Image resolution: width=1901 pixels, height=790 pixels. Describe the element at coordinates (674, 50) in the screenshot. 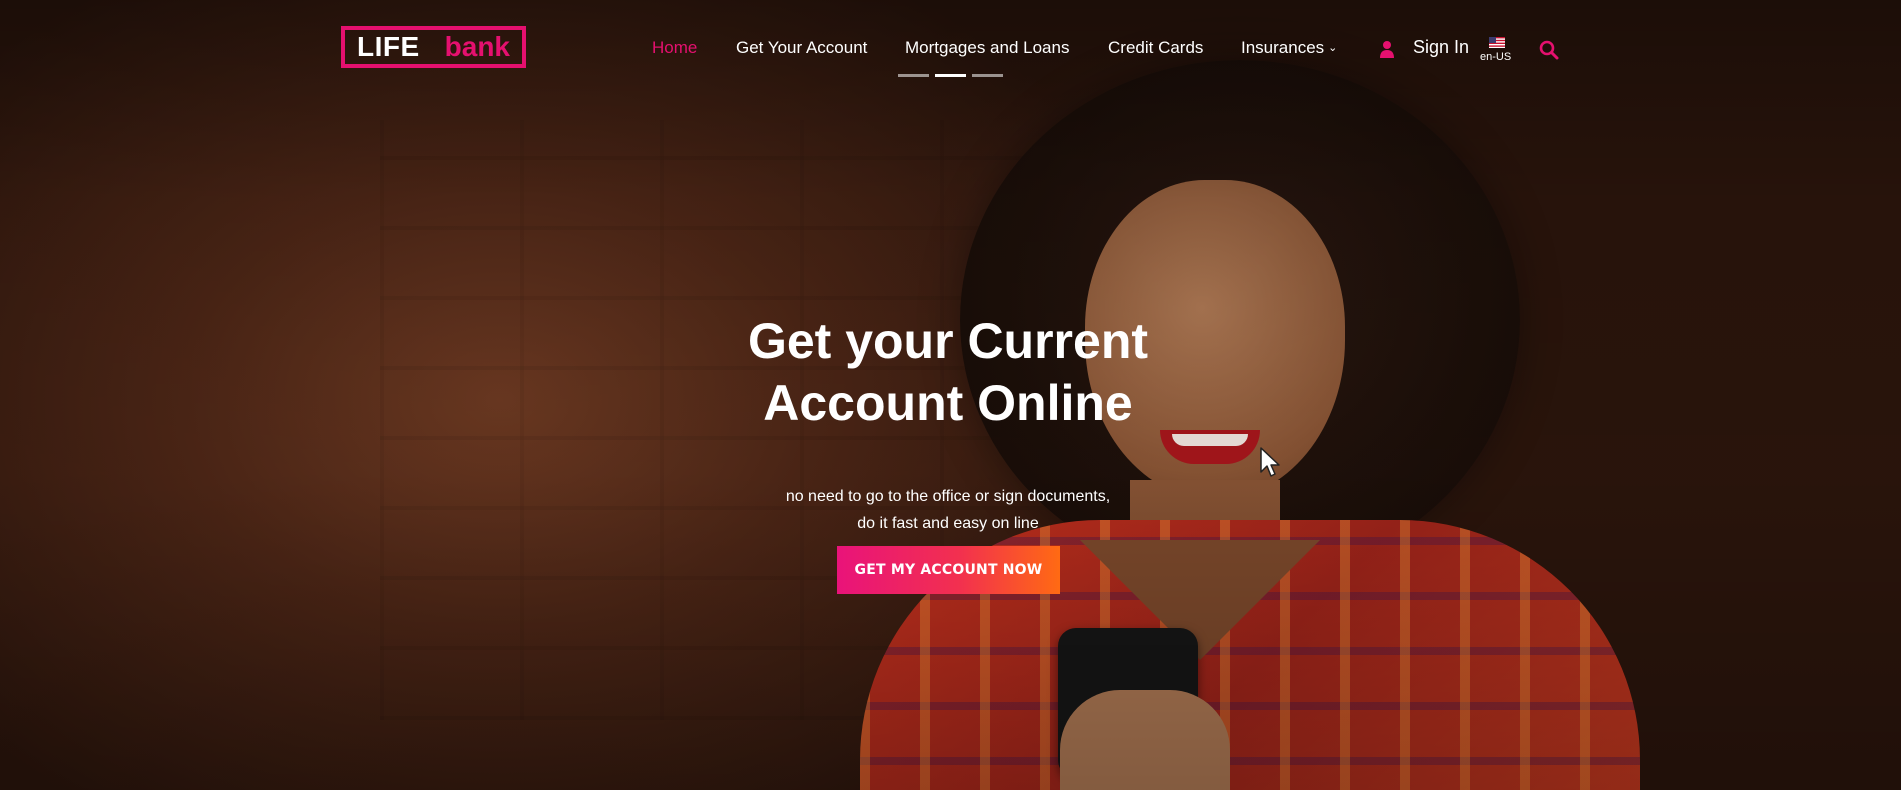

I see `nav-home: Home` at that location.